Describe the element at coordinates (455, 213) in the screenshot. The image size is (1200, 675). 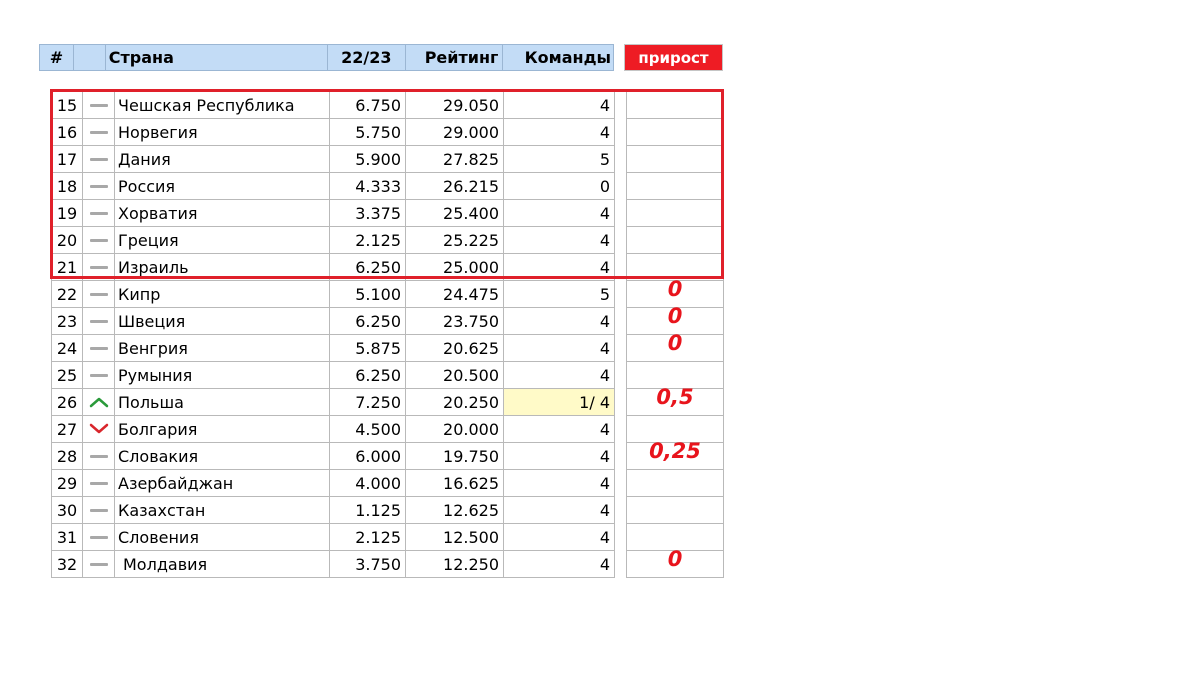
I see `rating-cell: 25.400` at that location.